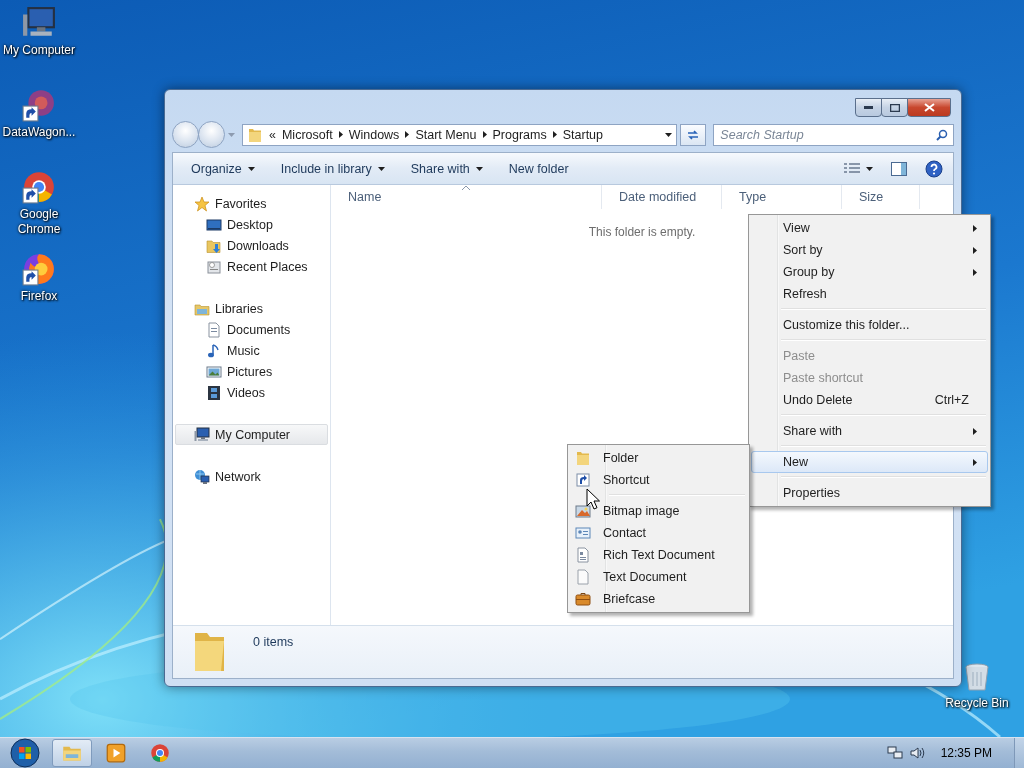 This screenshot has width=1024, height=768. Describe the element at coordinates (214, 224) in the screenshot. I see `desktop-icon` at that location.